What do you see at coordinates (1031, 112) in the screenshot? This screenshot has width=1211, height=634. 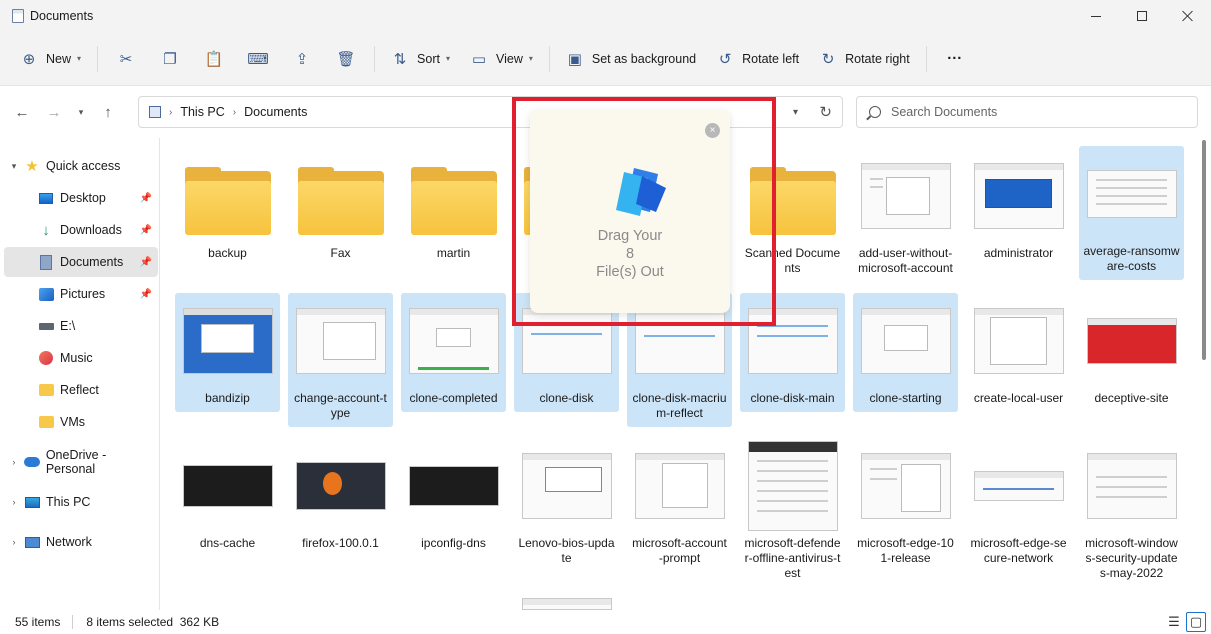 I see `search-input` at bounding box center [1031, 112].